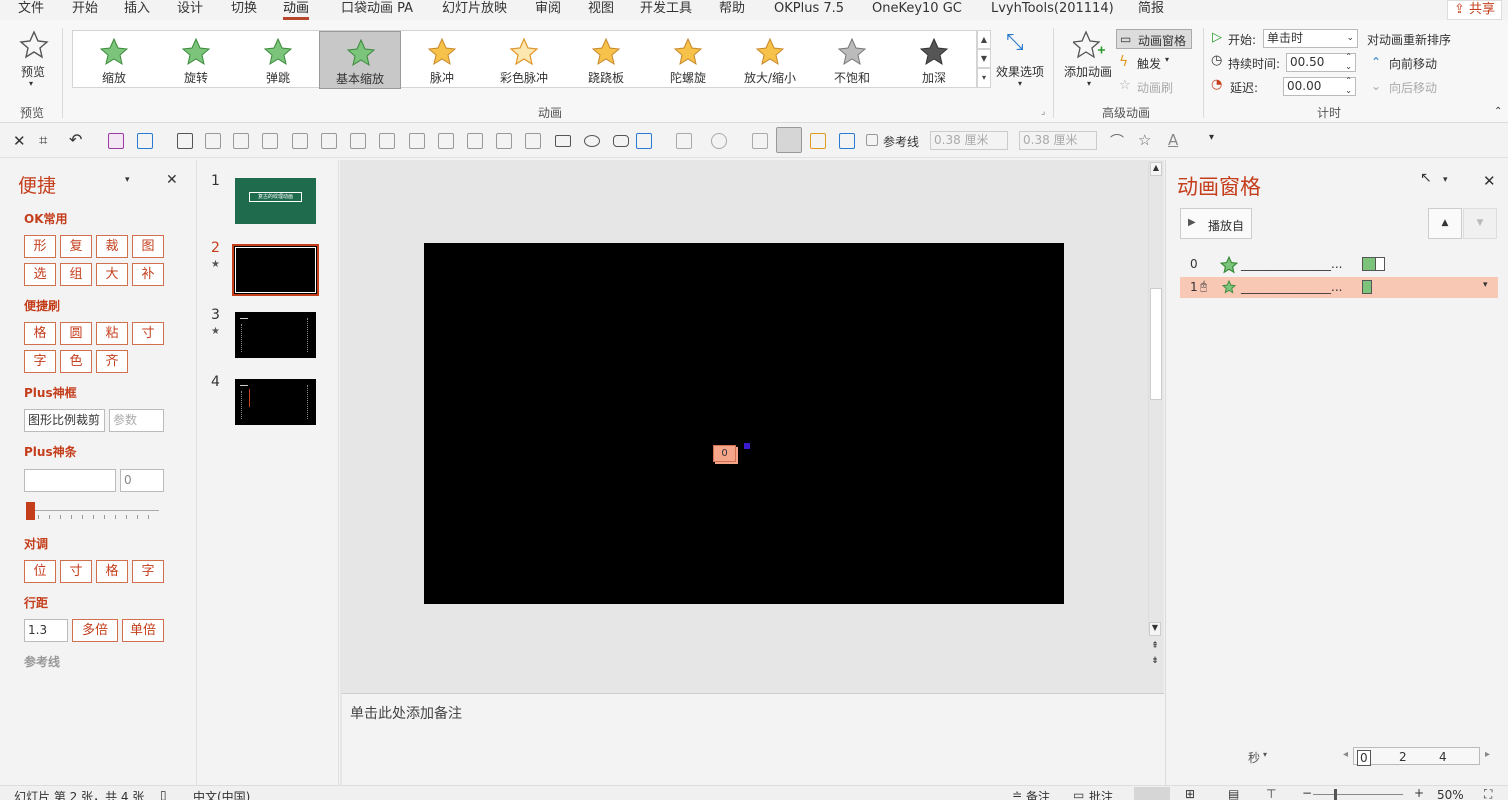  I want to click on plus-frame-param-input: 参数, so click(136, 420).